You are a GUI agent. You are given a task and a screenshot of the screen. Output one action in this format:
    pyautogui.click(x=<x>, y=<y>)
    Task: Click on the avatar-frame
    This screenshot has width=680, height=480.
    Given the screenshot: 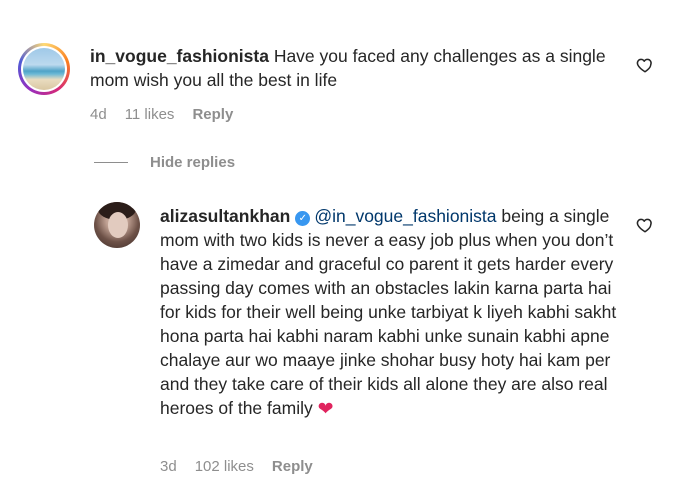 What is the action you would take?
    pyautogui.click(x=44, y=69)
    